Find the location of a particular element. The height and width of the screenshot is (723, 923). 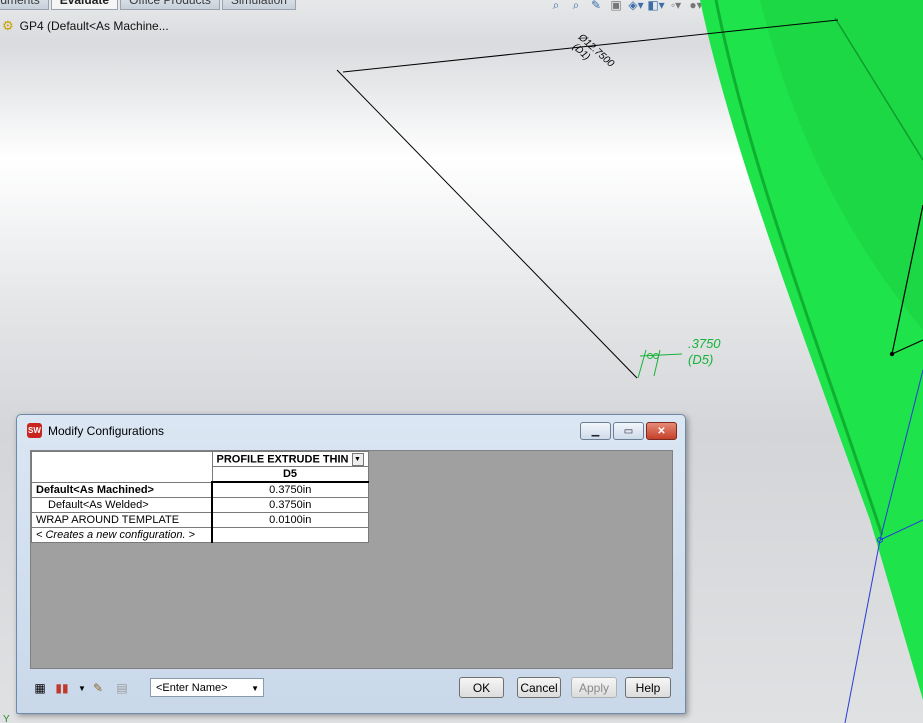

table-row: Default<As Welded> 0.3750in is located at coordinates (200, 505).